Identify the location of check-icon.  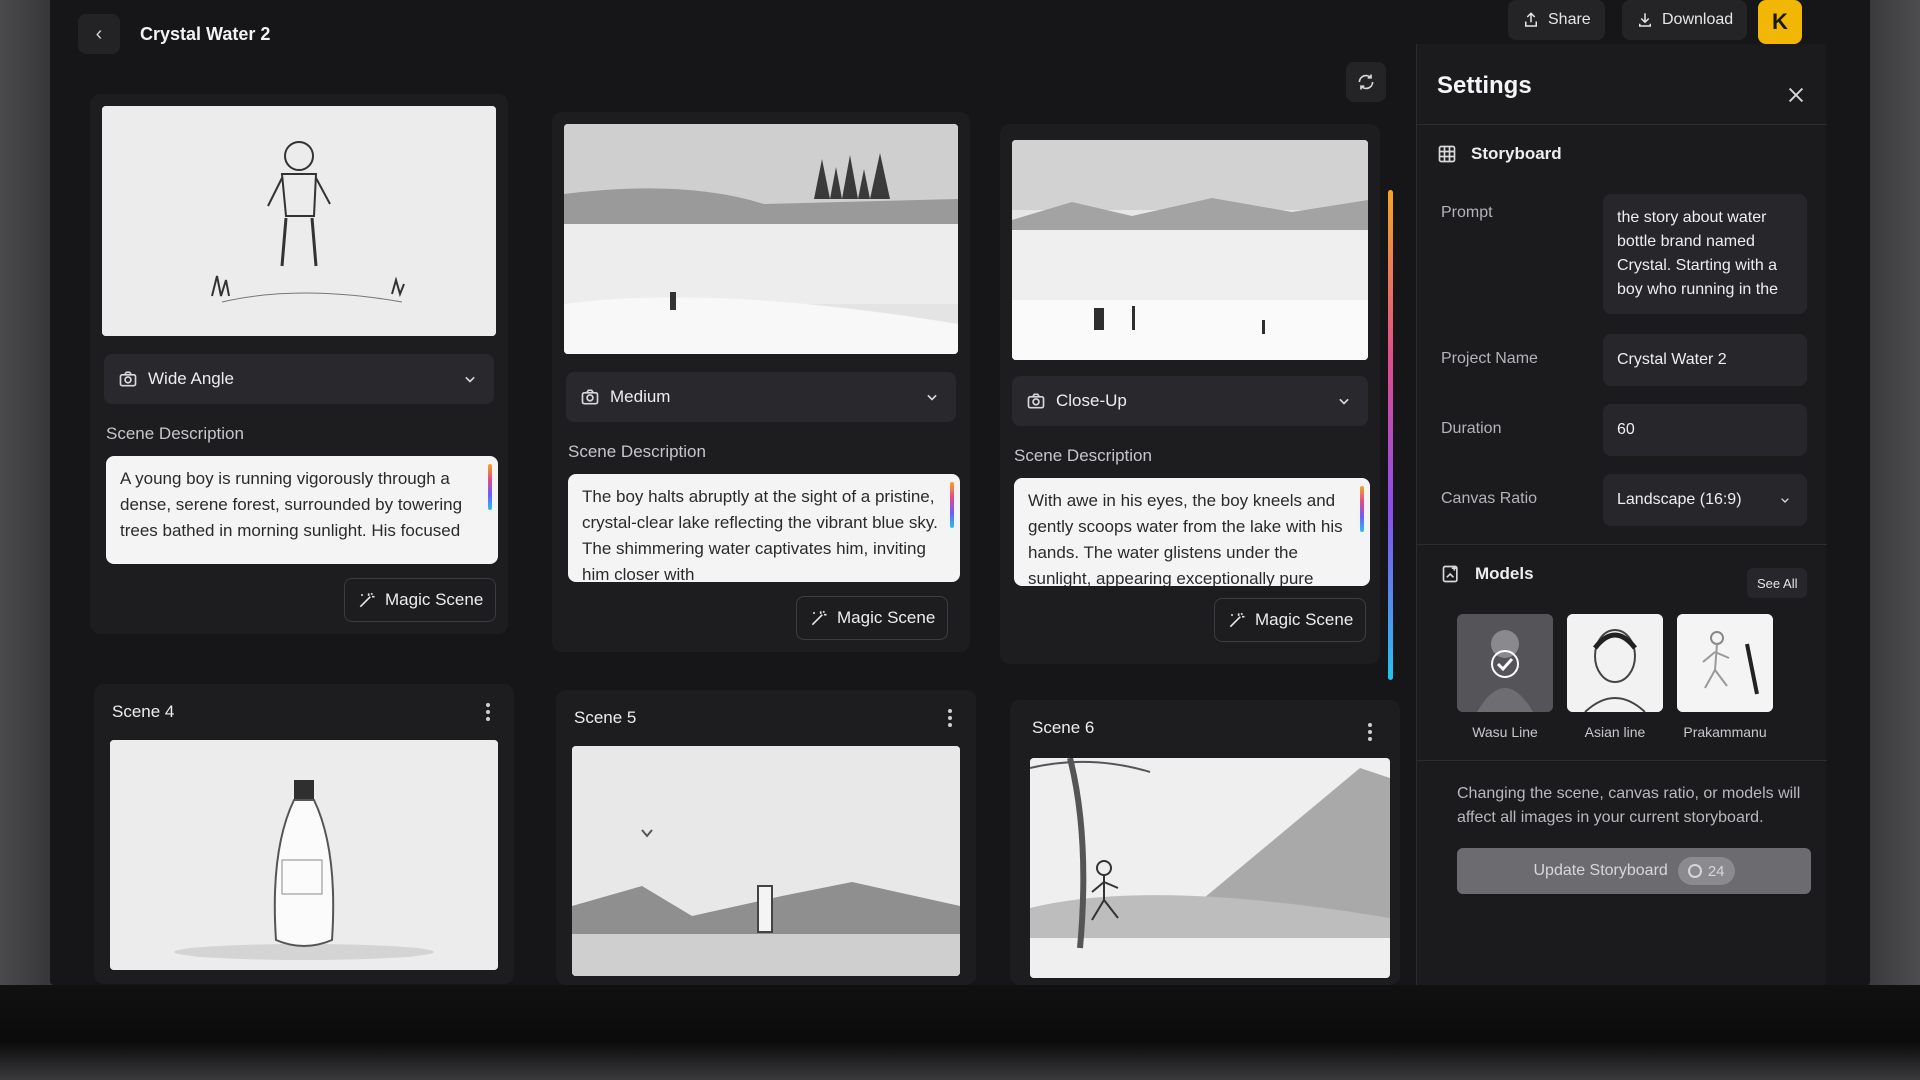
(1505, 664).